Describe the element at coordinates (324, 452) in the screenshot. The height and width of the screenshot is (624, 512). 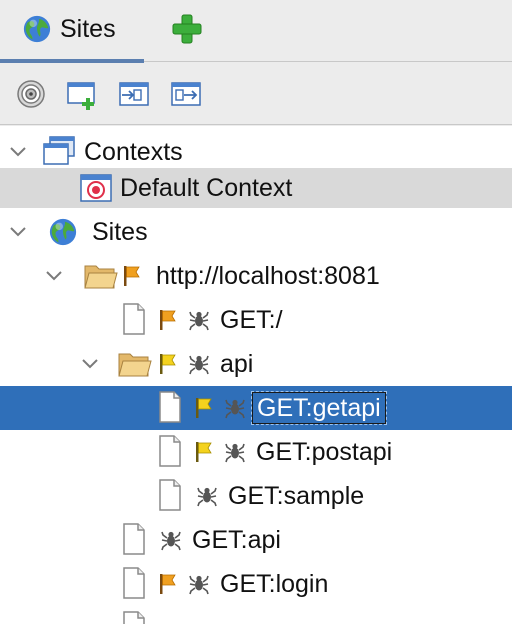
I see `tree-node-label: GET:postapi` at that location.